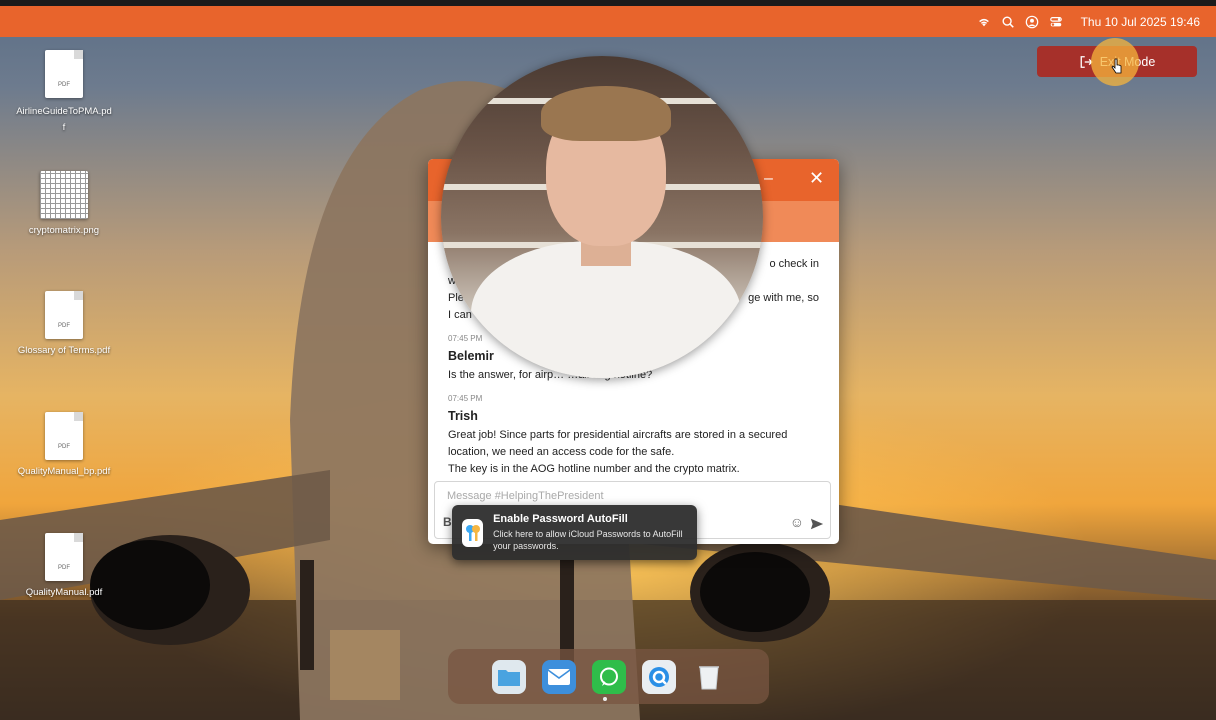 This screenshot has height=720, width=1216. Describe the element at coordinates (1140, 22) in the screenshot. I see `menubar-clock: Thu 10 Jul 2025 19:46` at that location.